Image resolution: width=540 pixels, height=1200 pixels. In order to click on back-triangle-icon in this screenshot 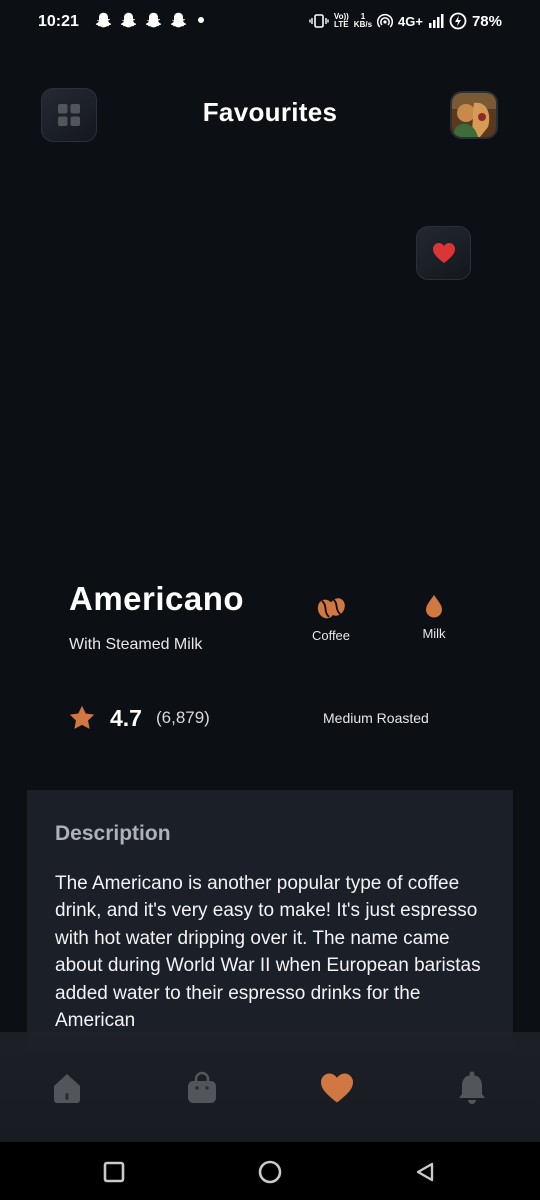, I will do `click(425, 1172)`.